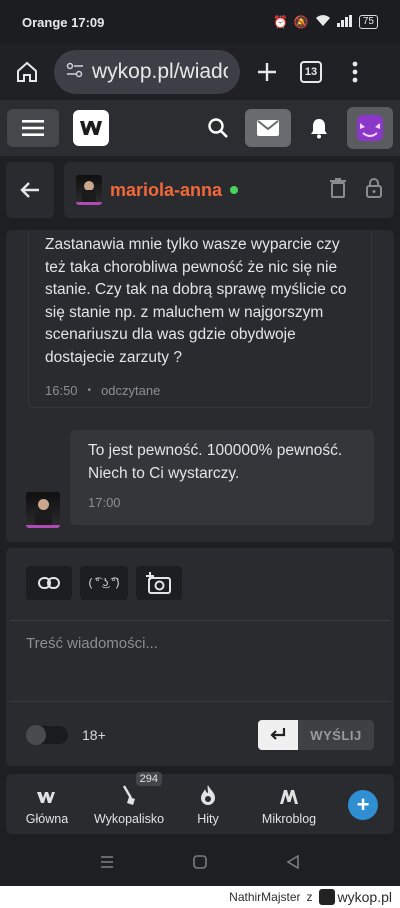 The width and height of the screenshot is (400, 908). I want to click on lenny-face-button: ( ͡° ͜ʖ ͡°), so click(104, 583).